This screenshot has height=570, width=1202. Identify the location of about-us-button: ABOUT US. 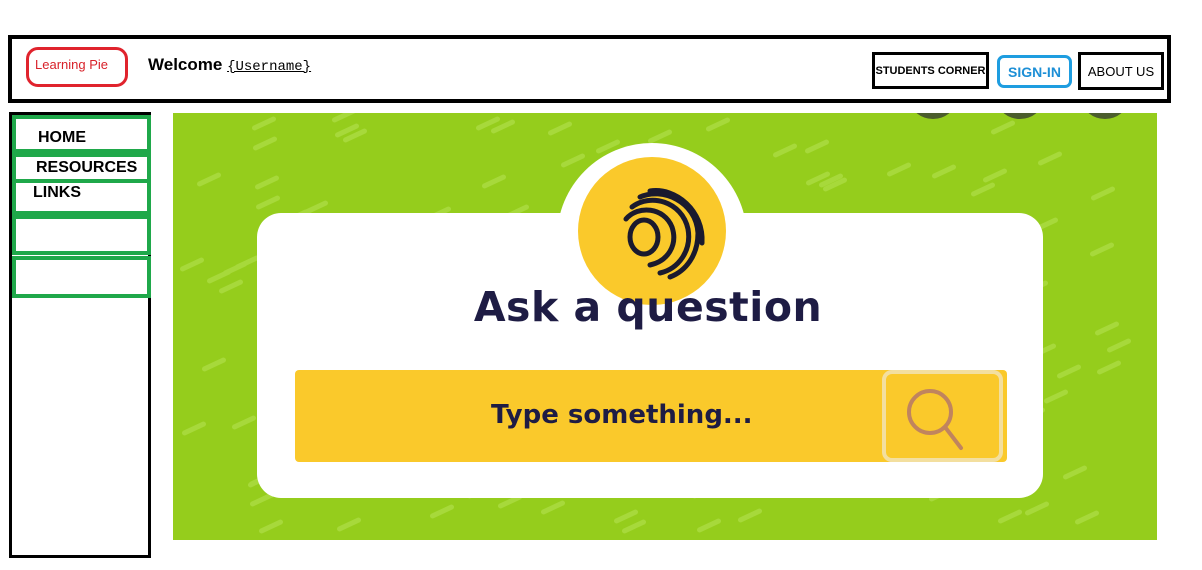
(1121, 71).